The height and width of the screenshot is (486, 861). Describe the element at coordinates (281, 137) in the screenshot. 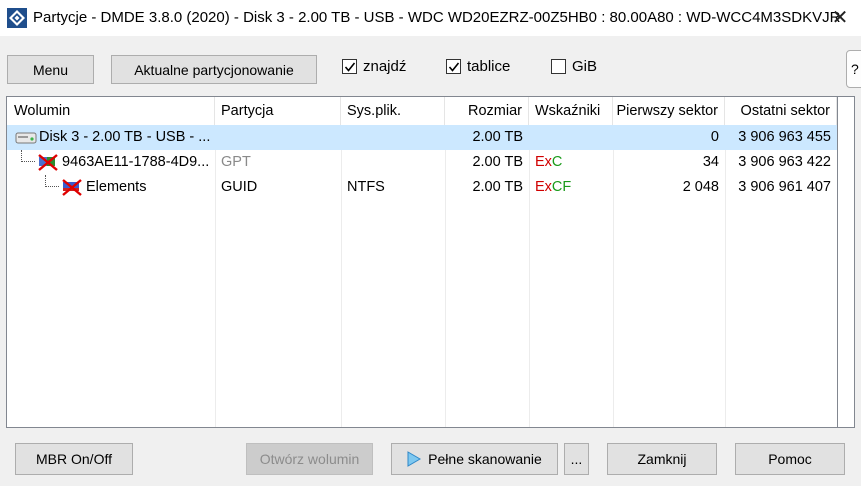

I see `row-partition` at that location.